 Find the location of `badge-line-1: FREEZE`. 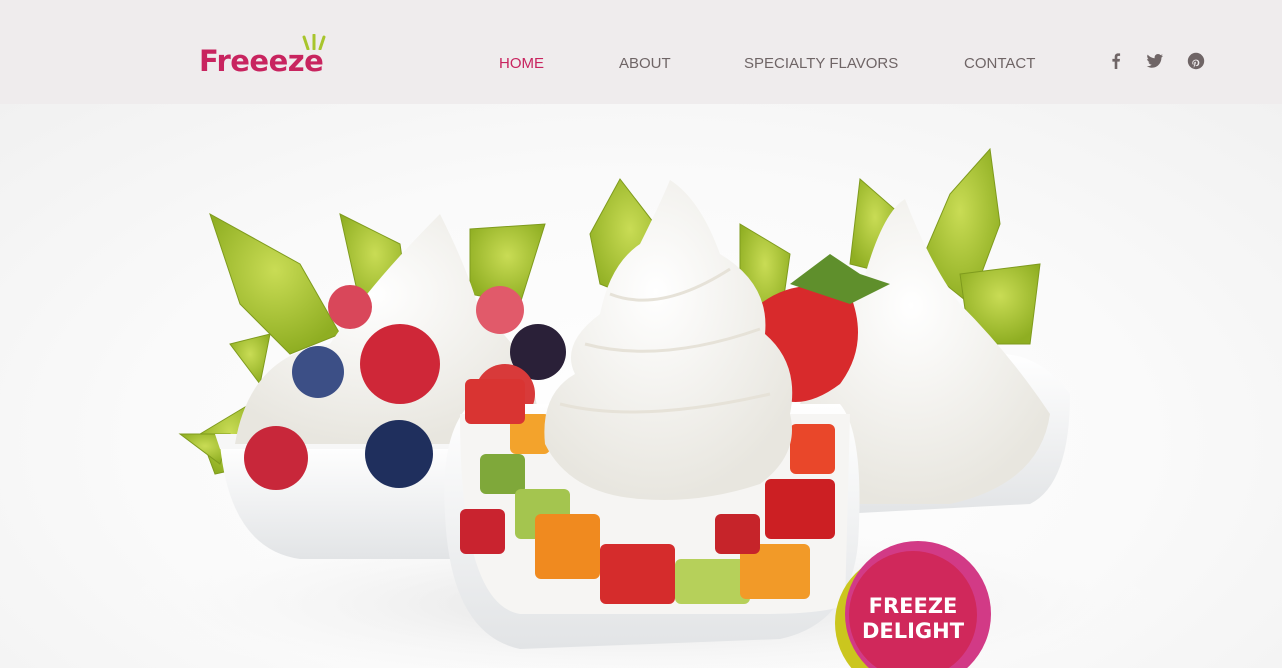

badge-line-1: FREEZE is located at coordinates (913, 606).